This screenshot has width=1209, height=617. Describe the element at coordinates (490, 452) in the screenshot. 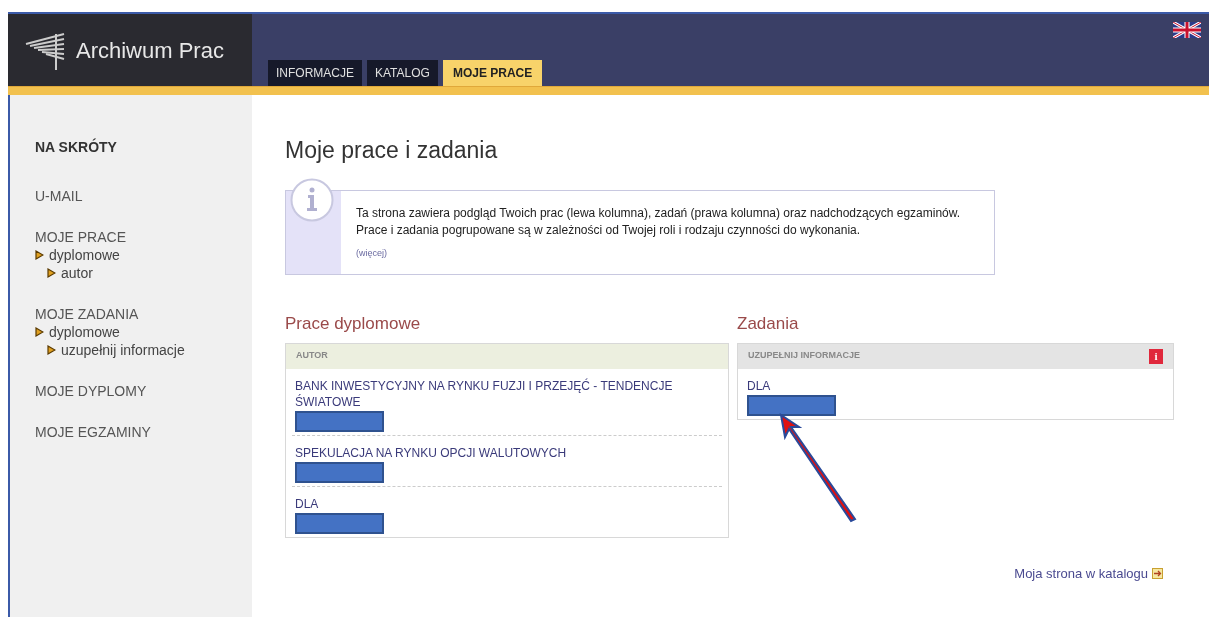

I see `thesis-link: SPEKULACJA NA RYNKU OPCJI WALUTOWYCH` at that location.